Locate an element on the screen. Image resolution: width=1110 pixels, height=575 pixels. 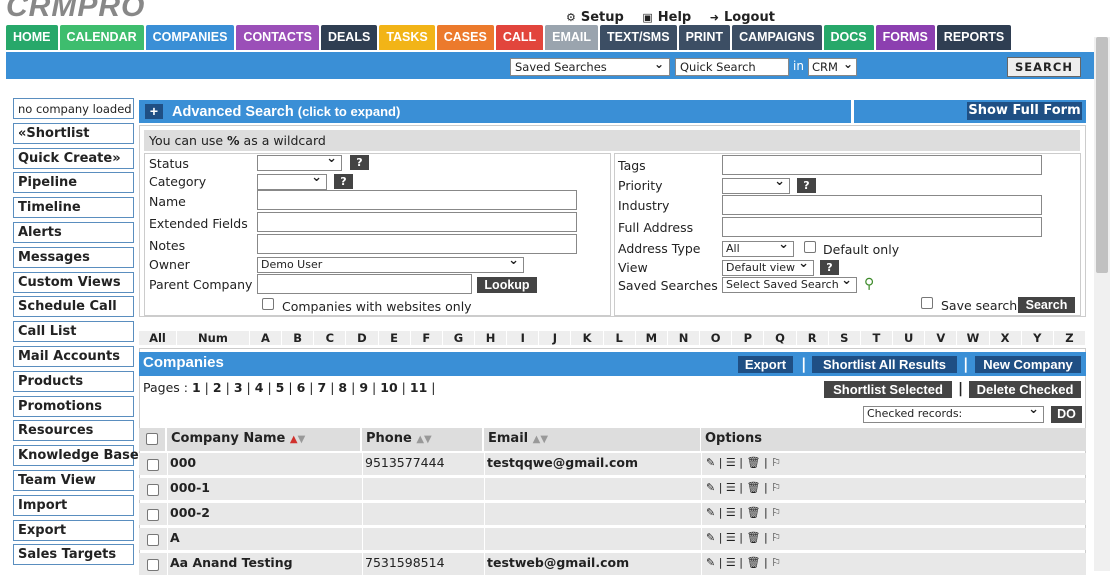
advanced-search-header: + Advanced Search (click to expand) is located at coordinates (495, 111).